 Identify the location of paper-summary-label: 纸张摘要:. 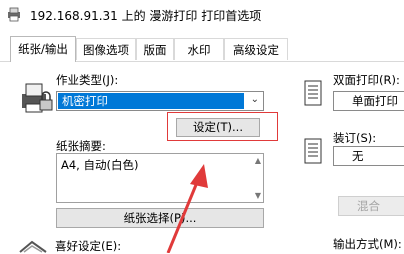
(81, 146).